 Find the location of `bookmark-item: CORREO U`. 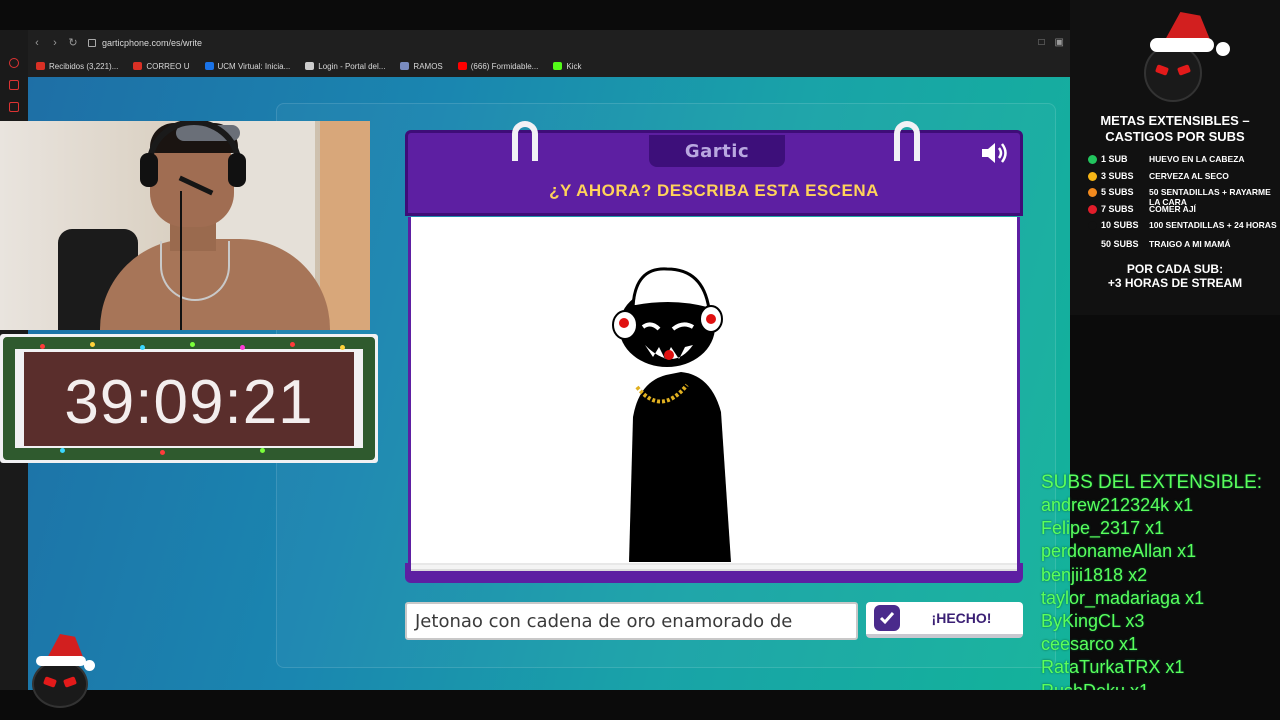

bookmark-item: CORREO U is located at coordinates (161, 66).